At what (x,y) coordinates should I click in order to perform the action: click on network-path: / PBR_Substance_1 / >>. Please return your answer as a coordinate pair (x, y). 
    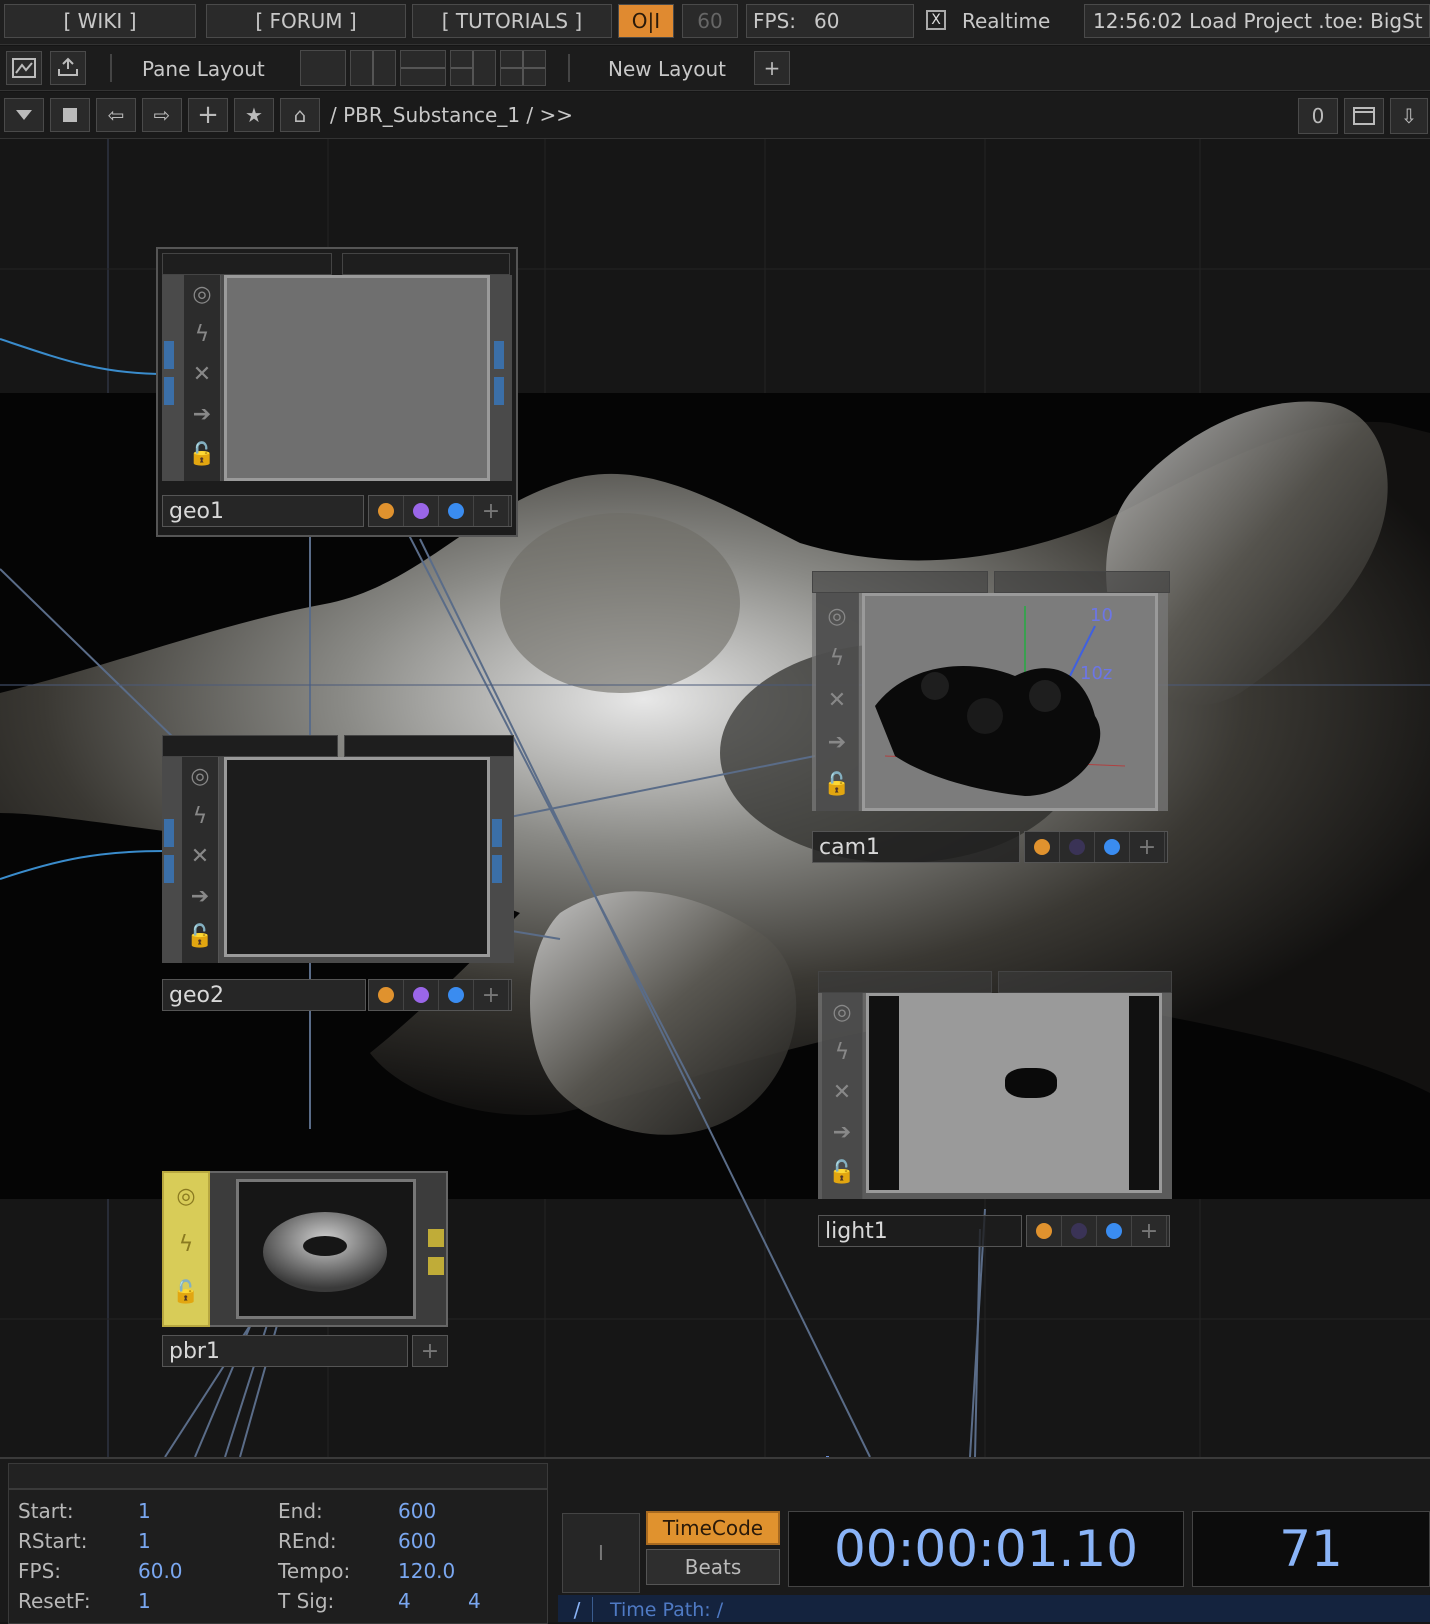
    Looking at the image, I should click on (451, 115).